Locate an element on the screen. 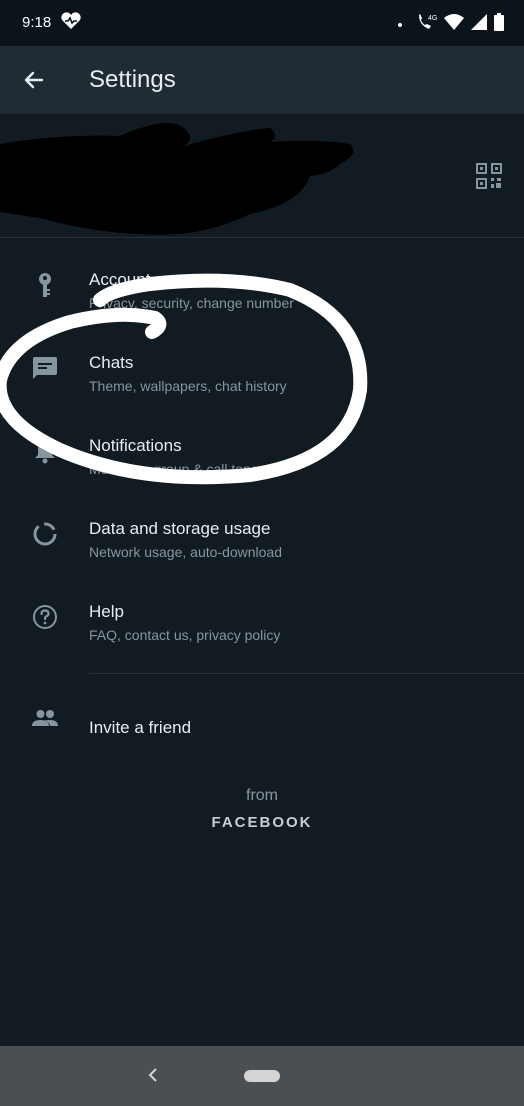 The height and width of the screenshot is (1106, 524). menu-item-subtitle: FAQ, contact us, privacy policy is located at coordinates (185, 635).